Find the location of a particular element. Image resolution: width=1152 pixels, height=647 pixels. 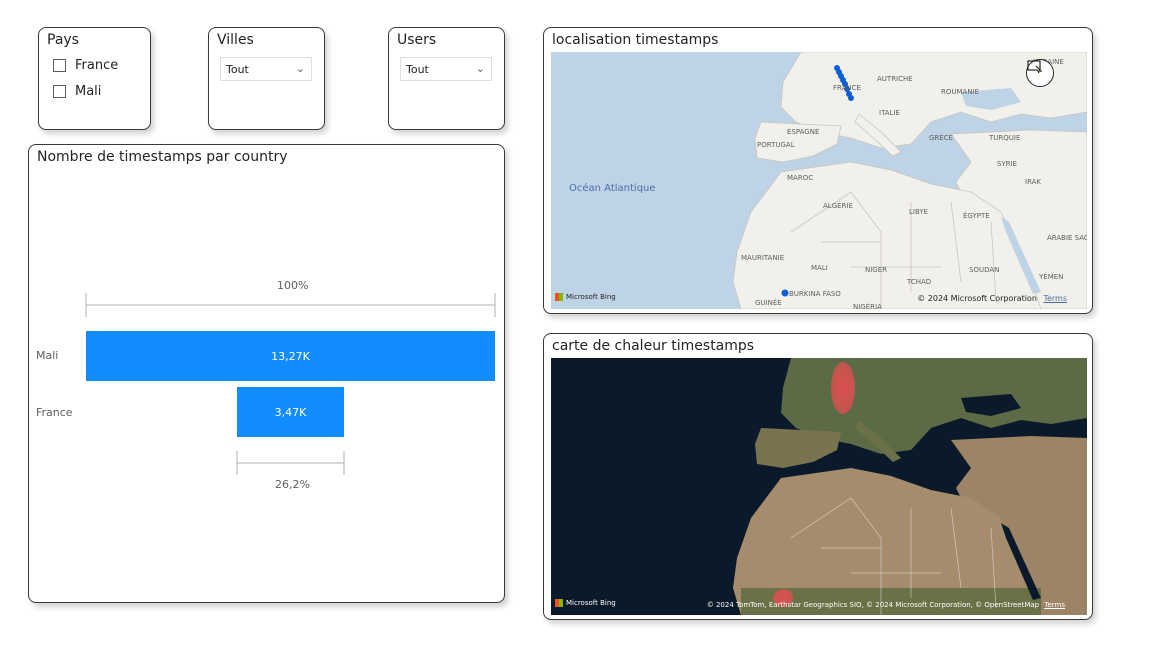

country-label: MALI is located at coordinates (819, 268).